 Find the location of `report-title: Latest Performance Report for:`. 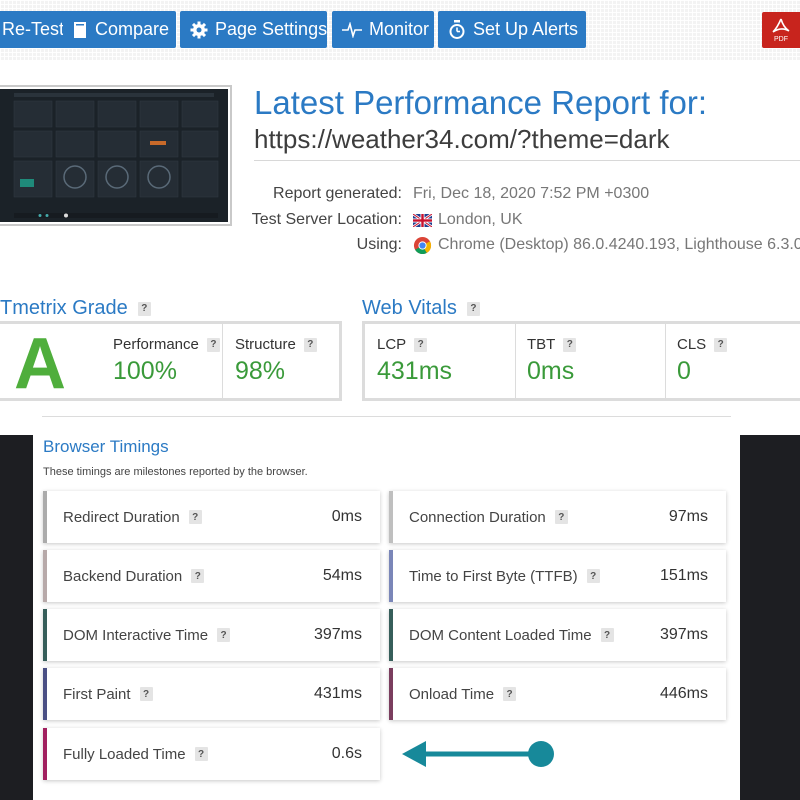

report-title: Latest Performance Report for: is located at coordinates (481, 102).